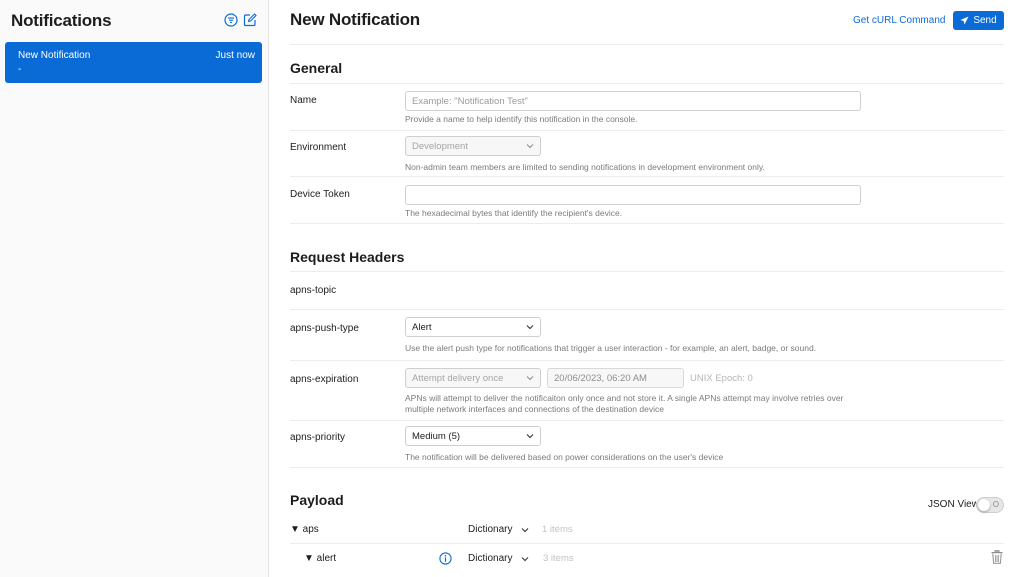  I want to click on send-button-label: Send, so click(985, 20).